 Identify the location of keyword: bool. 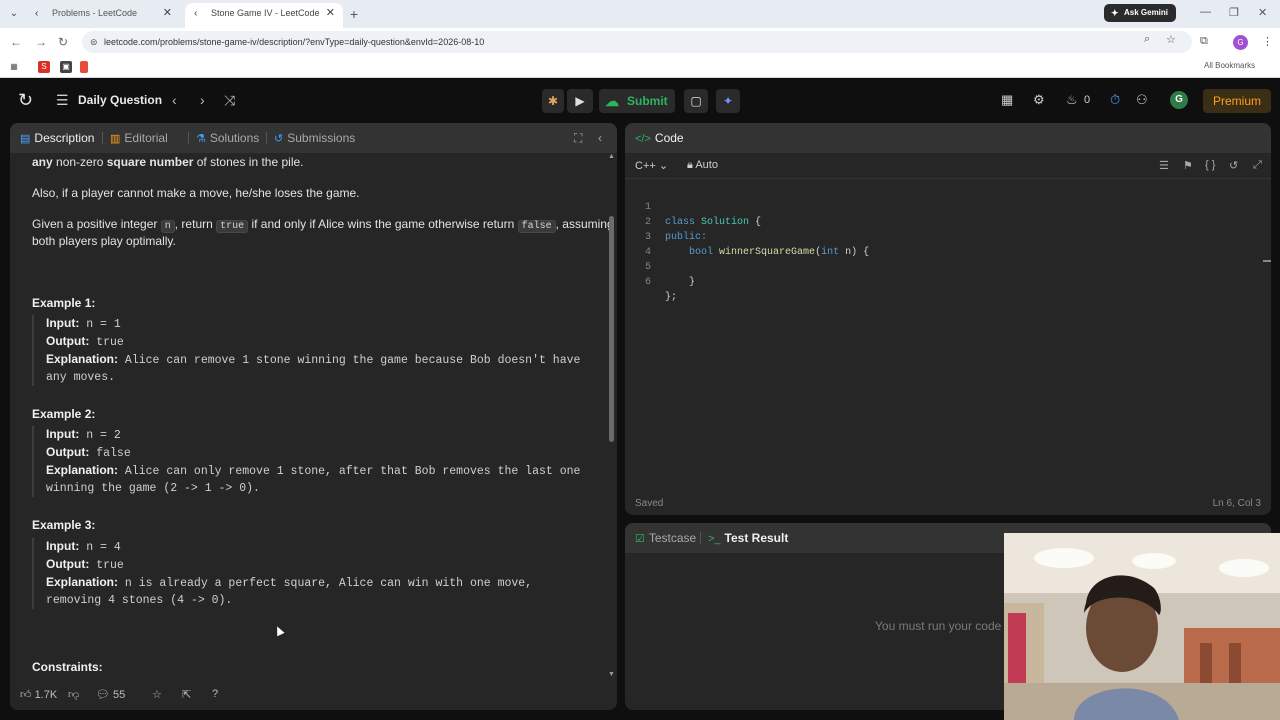
(701, 252).